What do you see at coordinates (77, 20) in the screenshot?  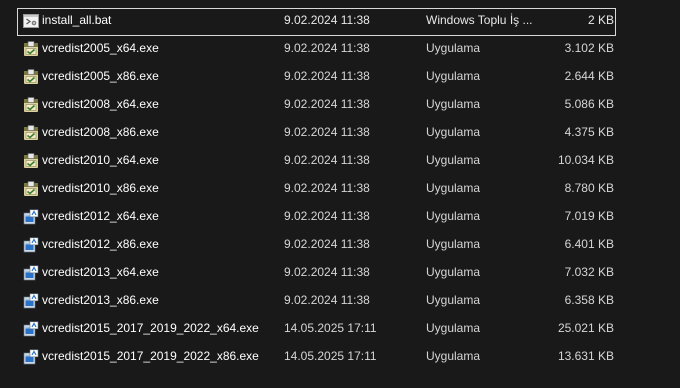 I see `file-name: install_all.bat` at bounding box center [77, 20].